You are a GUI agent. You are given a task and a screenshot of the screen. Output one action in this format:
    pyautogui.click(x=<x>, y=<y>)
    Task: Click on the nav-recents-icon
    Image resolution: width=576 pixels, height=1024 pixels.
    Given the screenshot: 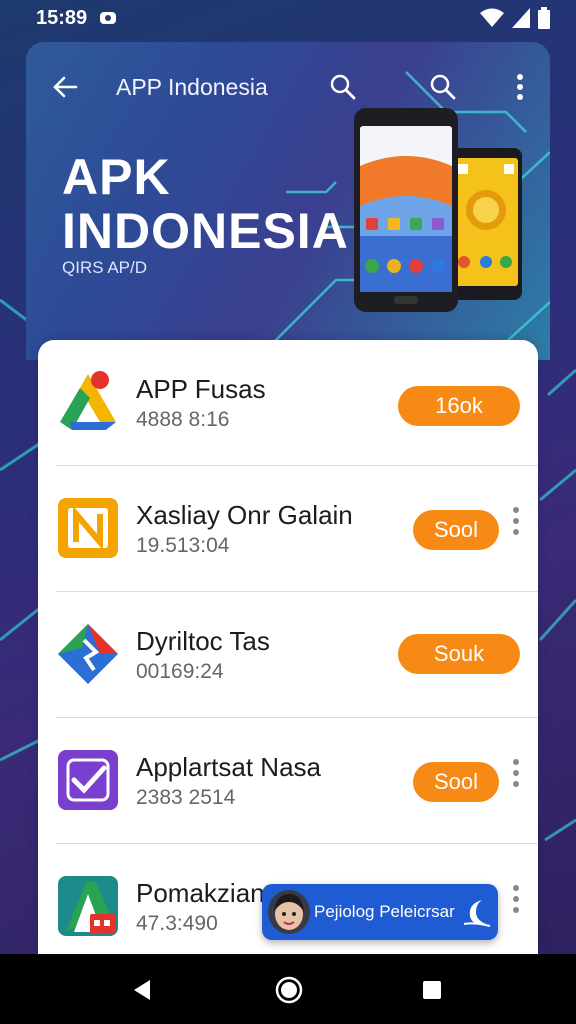 What is the action you would take?
    pyautogui.click(x=432, y=990)
    